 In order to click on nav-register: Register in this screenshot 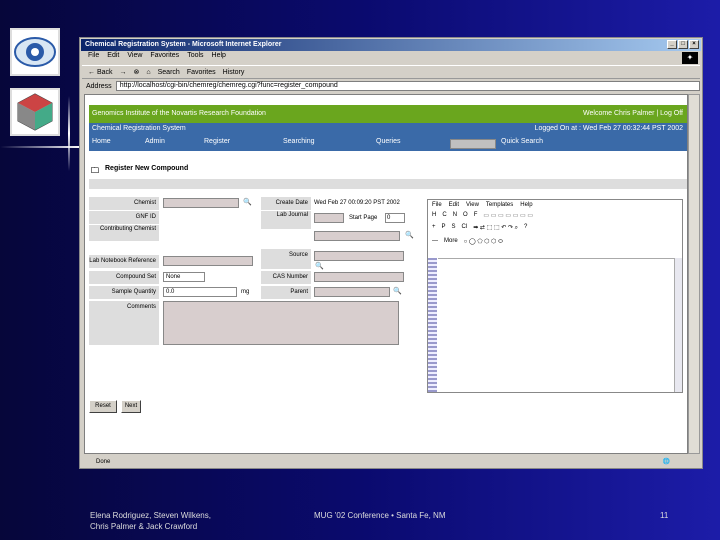, I will do `click(217, 141)`.